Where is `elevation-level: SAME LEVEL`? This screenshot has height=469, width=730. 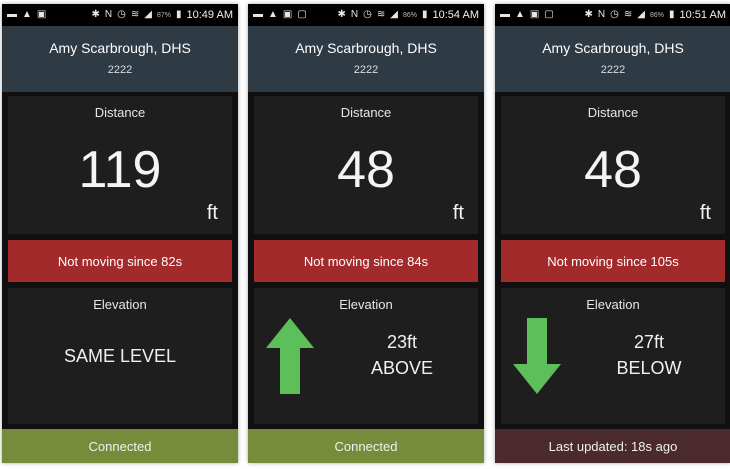
elevation-level: SAME LEVEL is located at coordinates (120, 356).